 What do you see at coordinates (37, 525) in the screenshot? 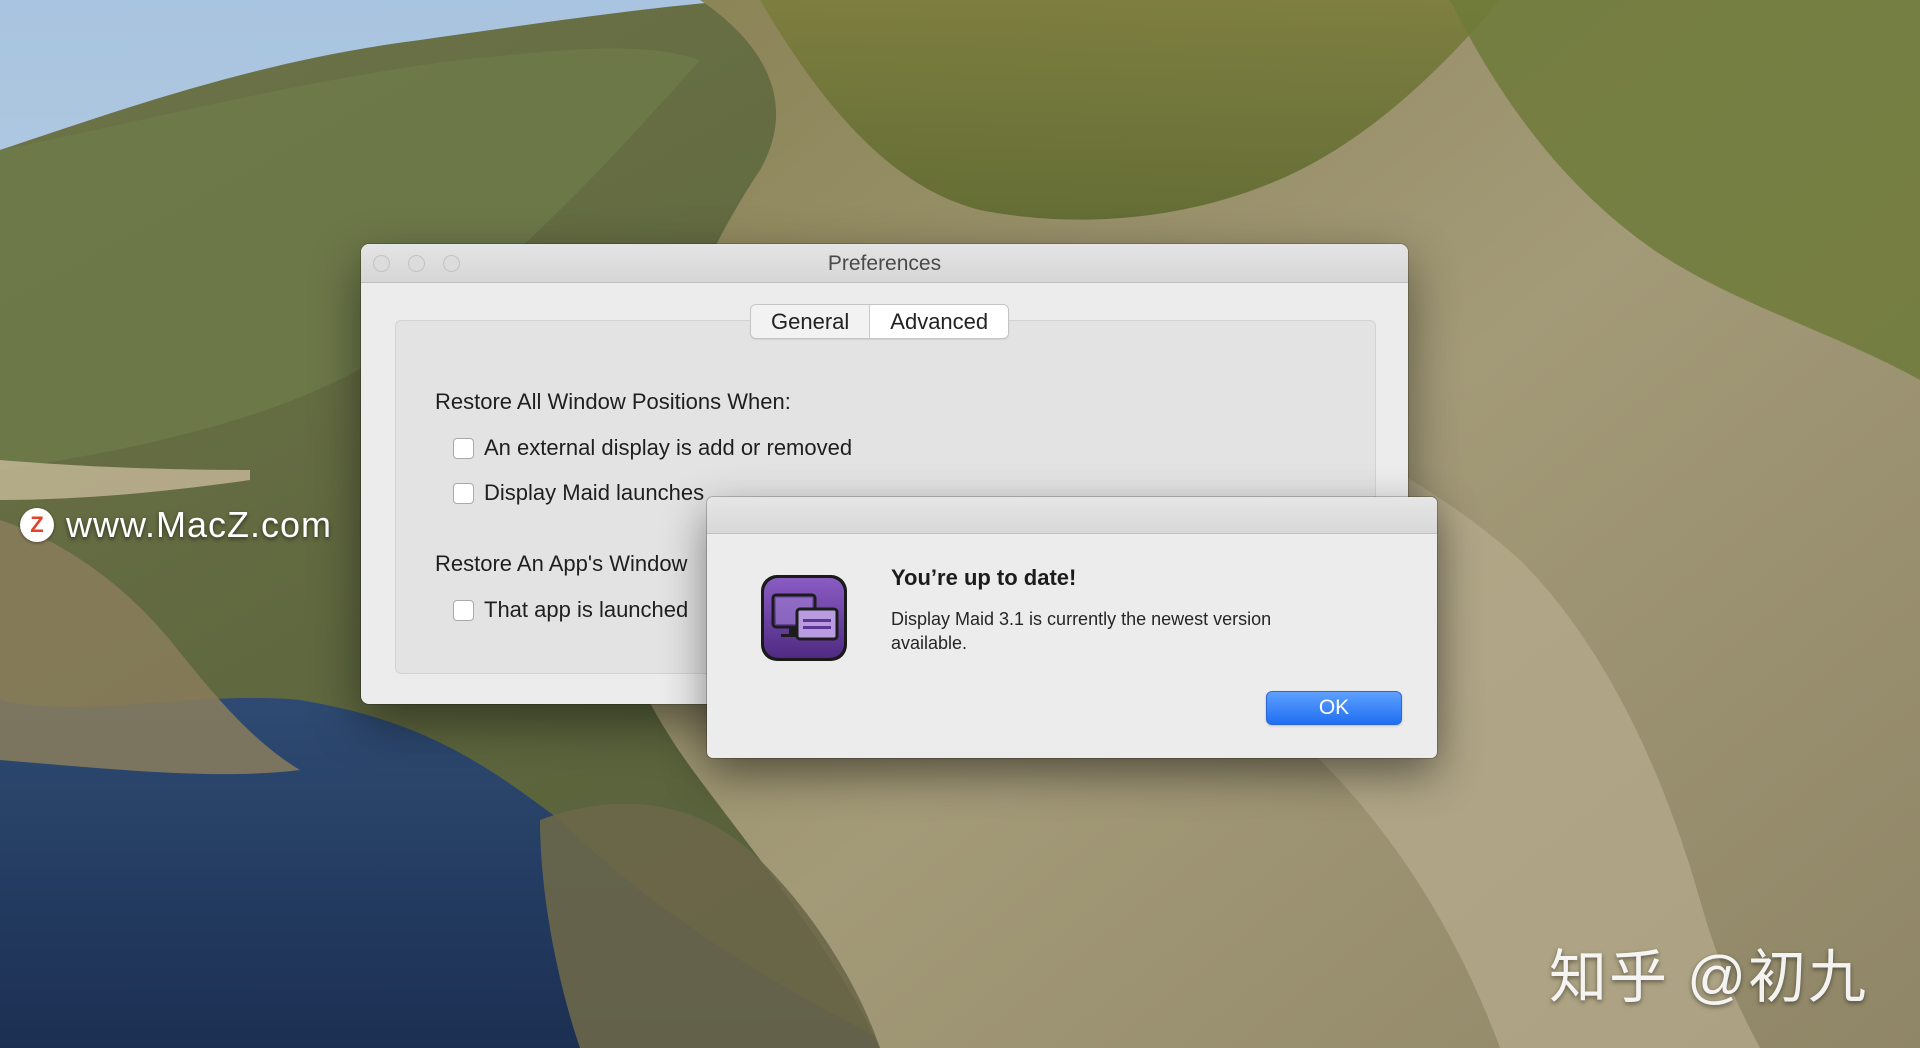
I see `macz-logo-badge: Z` at bounding box center [37, 525].